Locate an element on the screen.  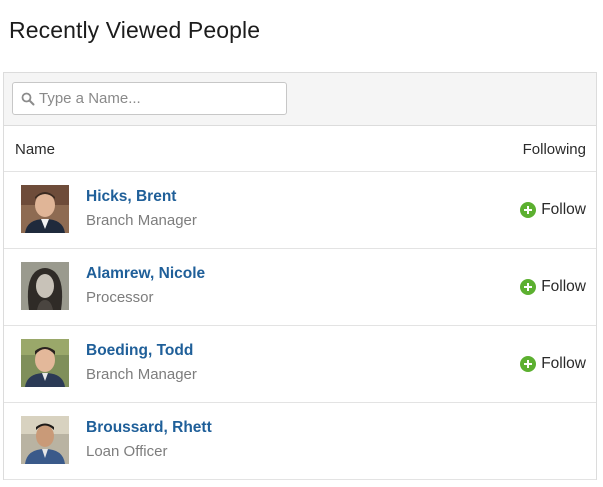
person-name-link: Boeding, Todd is located at coordinates (139, 351).